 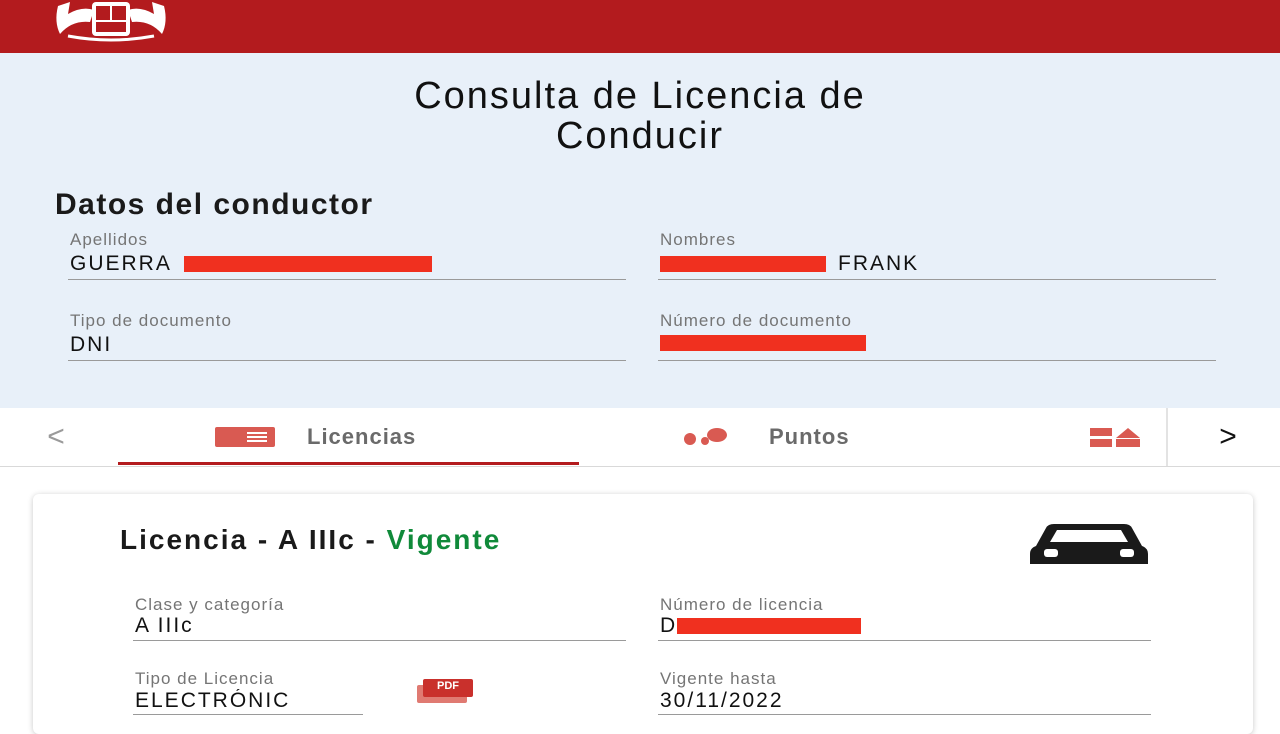 What do you see at coordinates (640, 26) in the screenshot?
I see `top-bar` at bounding box center [640, 26].